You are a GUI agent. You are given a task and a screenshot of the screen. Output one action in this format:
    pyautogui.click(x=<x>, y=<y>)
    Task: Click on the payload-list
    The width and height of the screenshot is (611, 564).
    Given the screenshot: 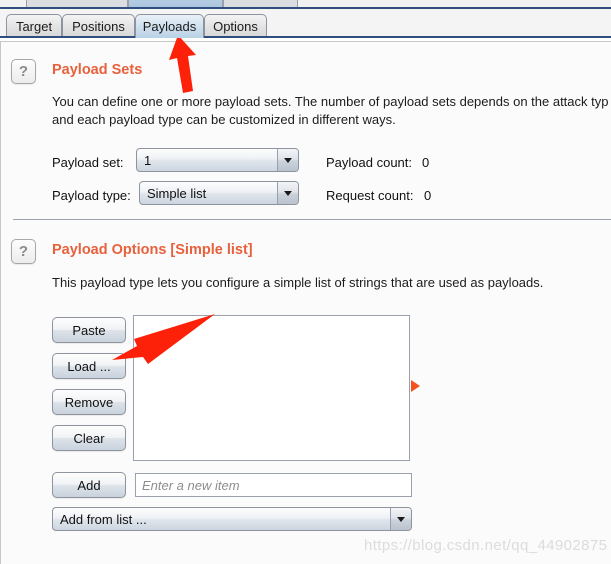 What is the action you would take?
    pyautogui.click(x=271, y=388)
    